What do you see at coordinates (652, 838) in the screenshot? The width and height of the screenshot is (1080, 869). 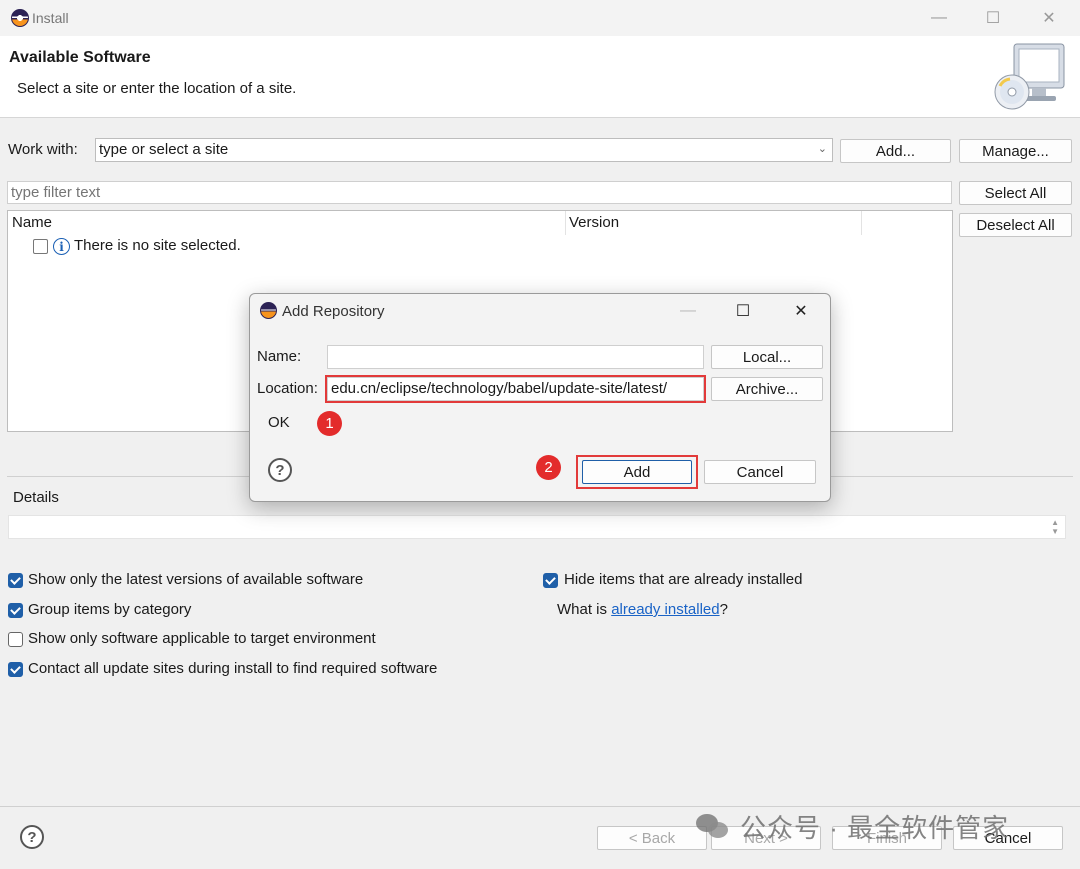 I see `back-button: < Back` at bounding box center [652, 838].